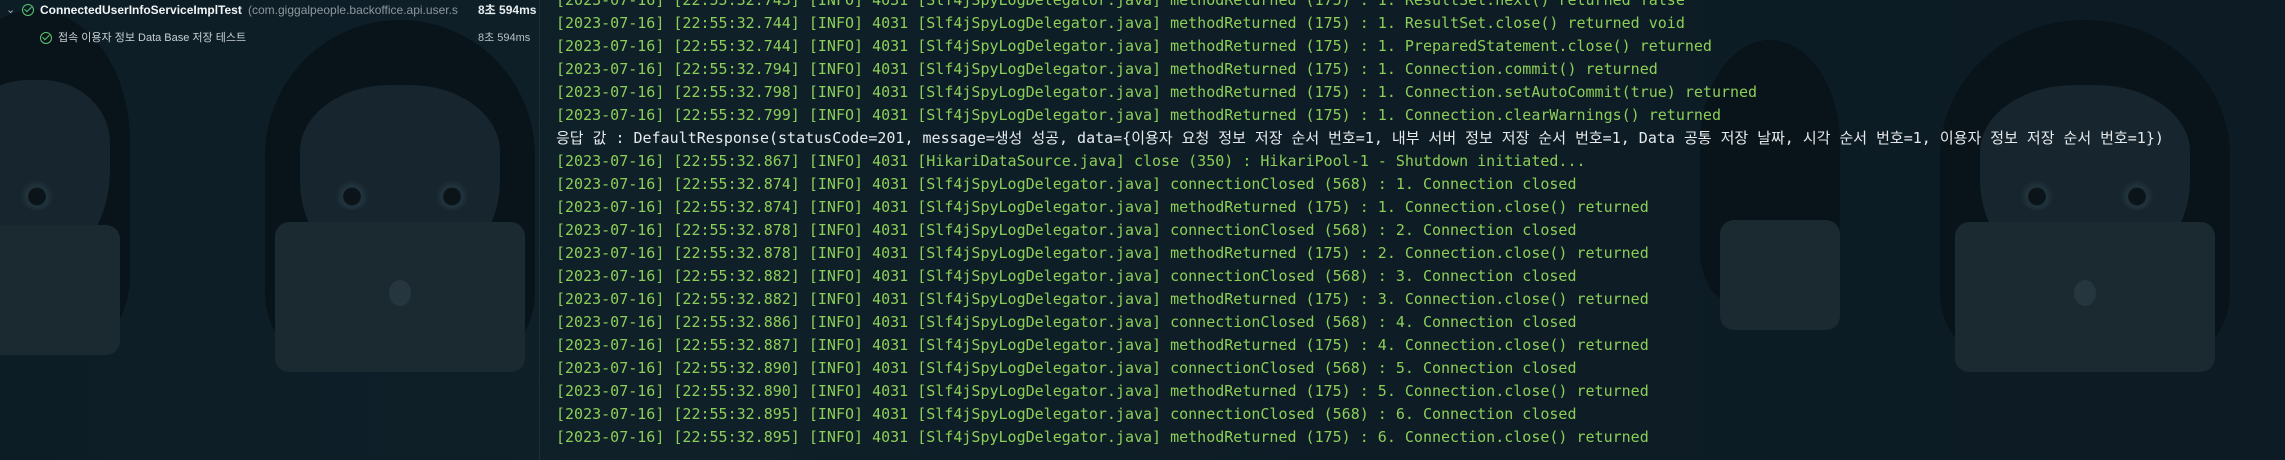  I want to click on test-method-name: 접속 이용자 정보 Data Base 저장 테스트, so click(152, 38).